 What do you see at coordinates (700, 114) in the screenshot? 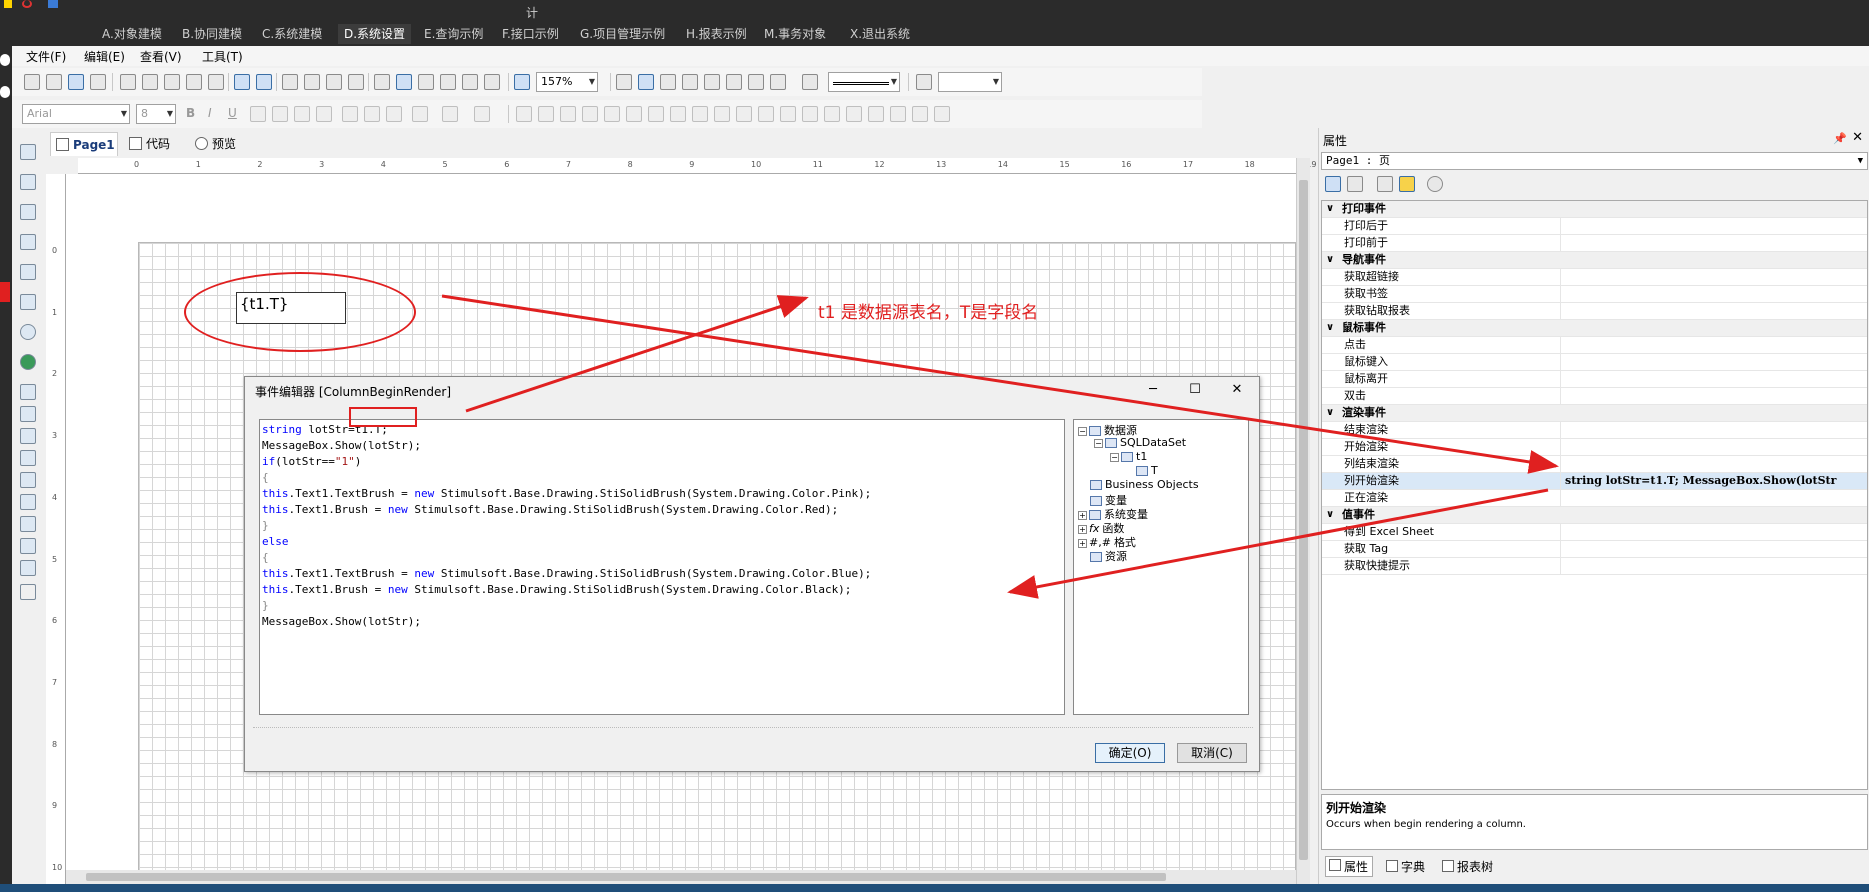
I see `layout-9-icon` at bounding box center [700, 114].